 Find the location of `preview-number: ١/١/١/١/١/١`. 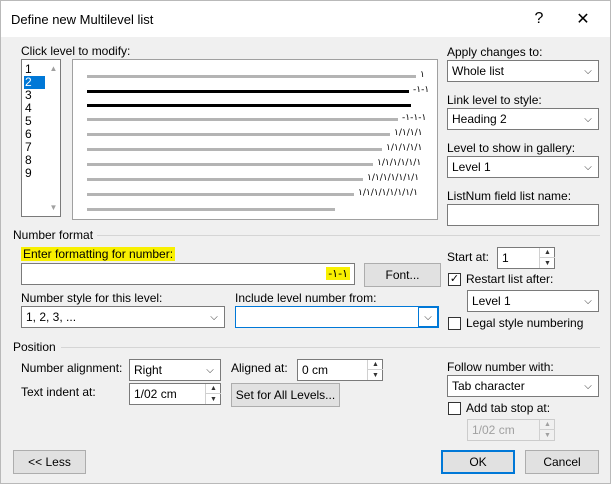

preview-number: ١/١/١/١/١/١ is located at coordinates (399, 163).